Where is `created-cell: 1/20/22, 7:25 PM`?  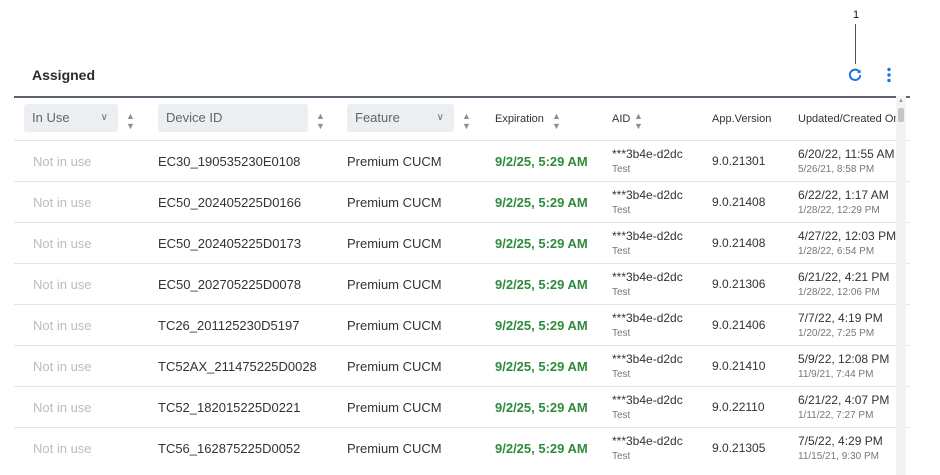 created-cell: 1/20/22, 7:25 PM is located at coordinates (836, 333).